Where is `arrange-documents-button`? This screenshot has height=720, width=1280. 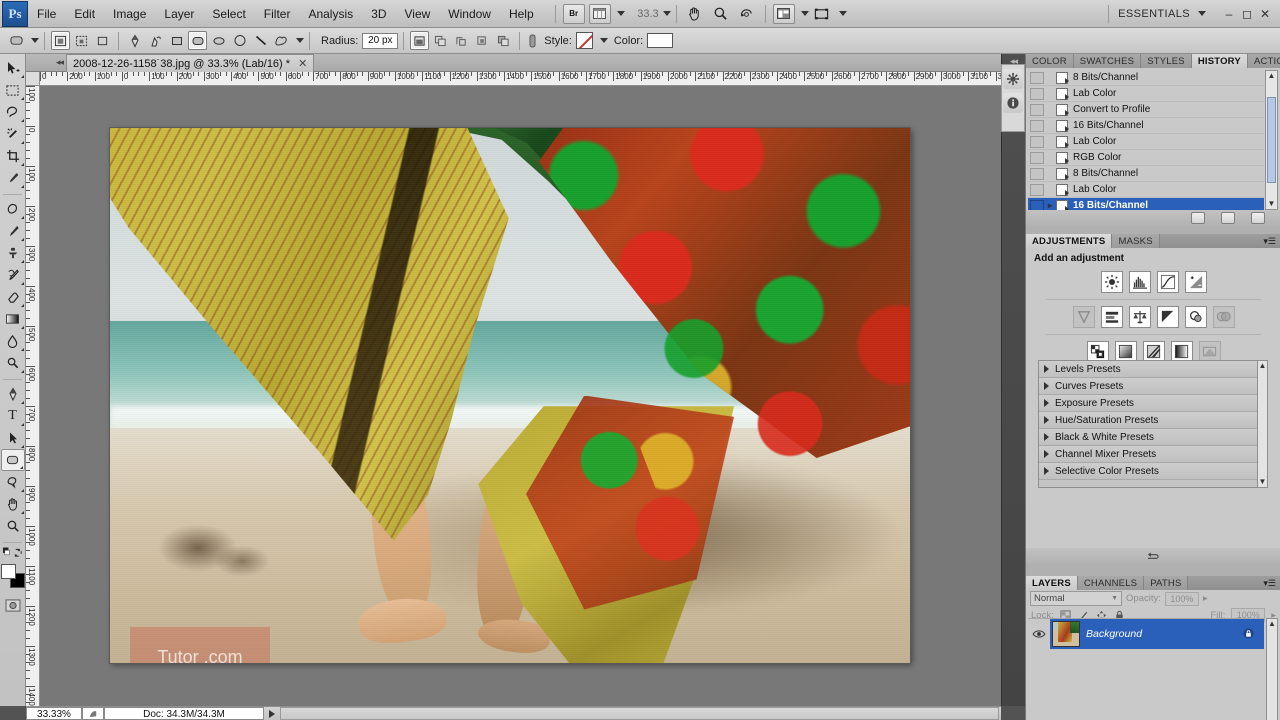 arrange-documents-button is located at coordinates (822, 14).